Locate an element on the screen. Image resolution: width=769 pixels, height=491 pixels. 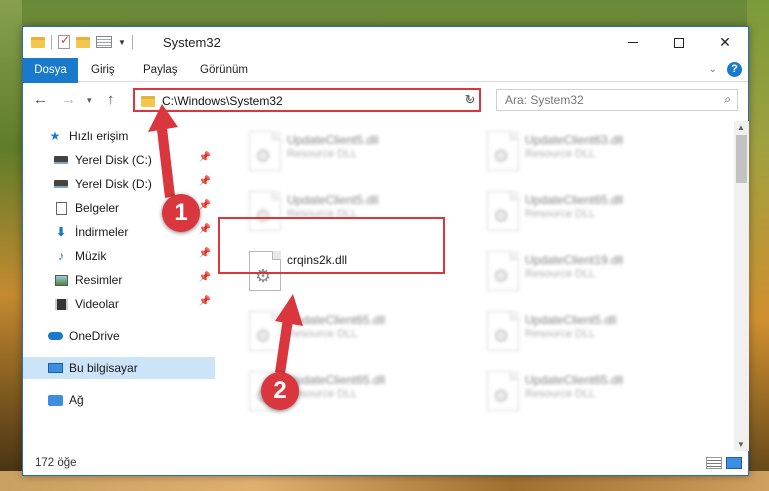
quick-access-toolbar: ▼ is located at coordinates (82, 41).